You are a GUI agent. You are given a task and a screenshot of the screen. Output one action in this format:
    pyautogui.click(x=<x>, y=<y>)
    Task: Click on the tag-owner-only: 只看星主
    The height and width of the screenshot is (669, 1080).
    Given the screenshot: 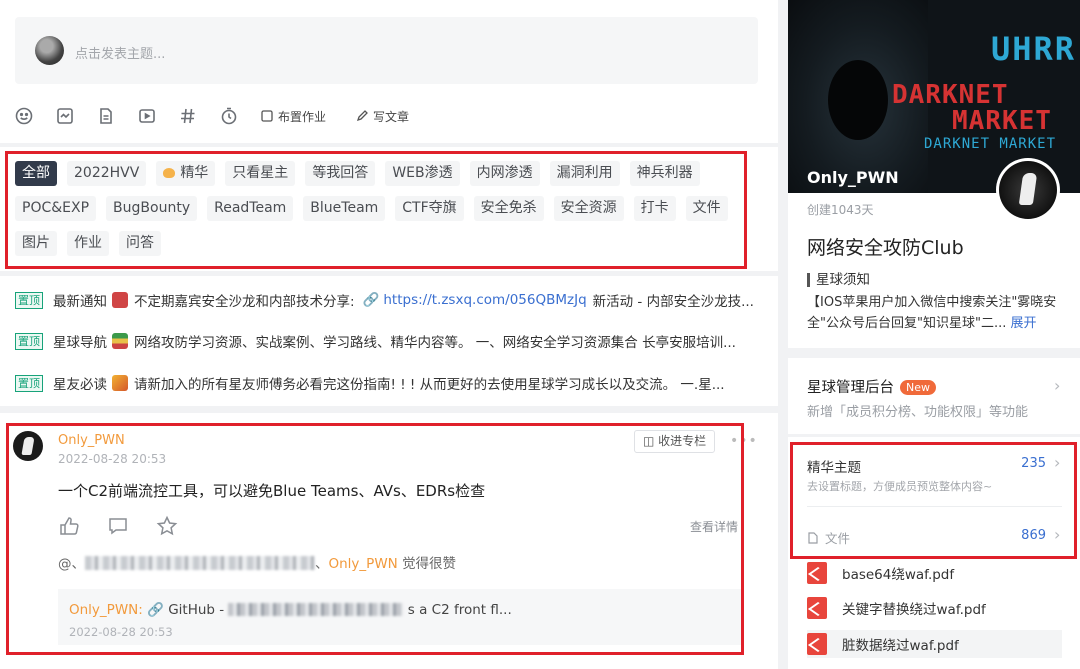 What is the action you would take?
    pyautogui.click(x=260, y=173)
    